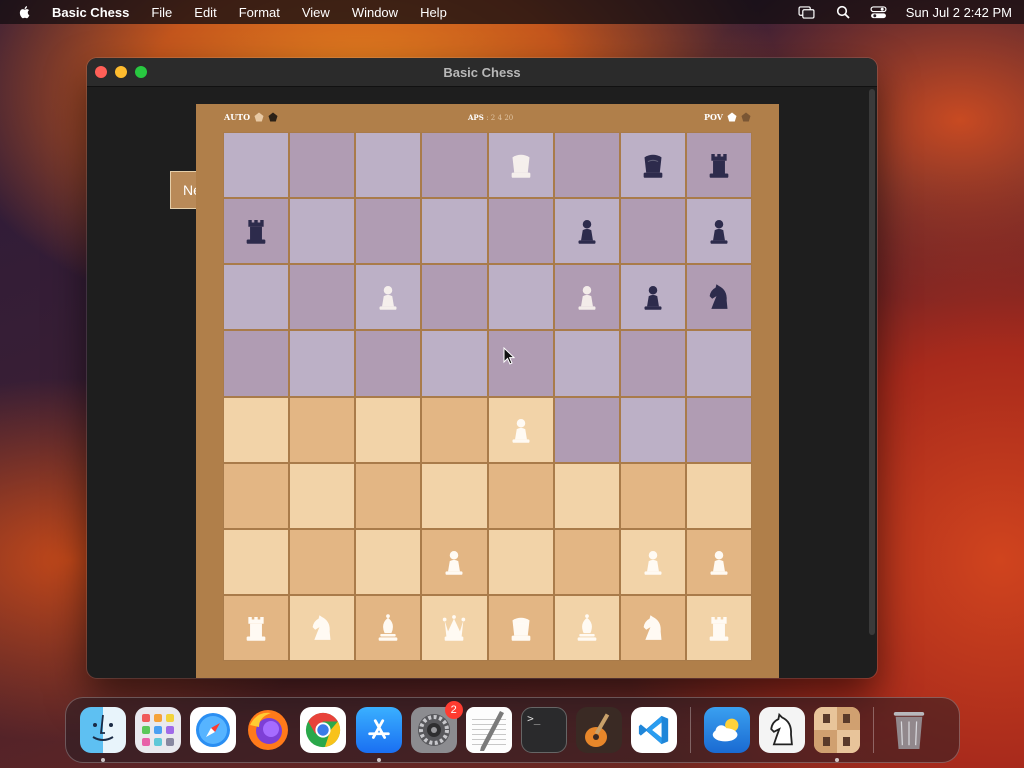 This screenshot has height=768, width=1024. Describe the element at coordinates (482, 72) in the screenshot. I see `window-titlebar: Basic Chess` at that location.